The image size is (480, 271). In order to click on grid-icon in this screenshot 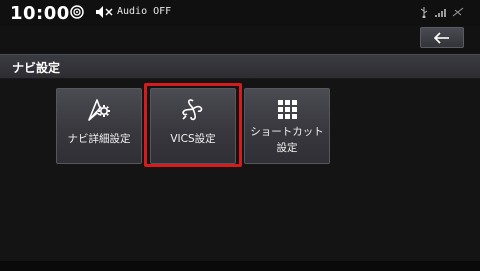, I will do `click(287, 109)`.